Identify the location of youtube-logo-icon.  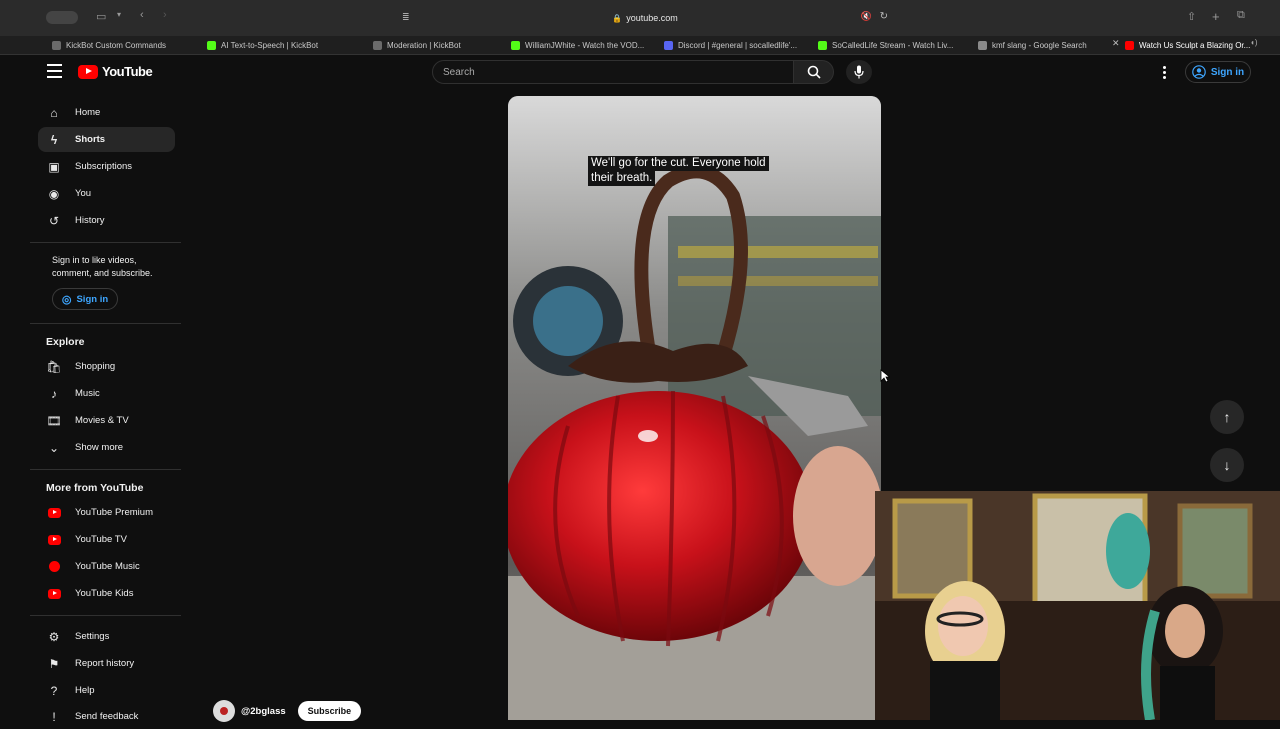
(88, 71).